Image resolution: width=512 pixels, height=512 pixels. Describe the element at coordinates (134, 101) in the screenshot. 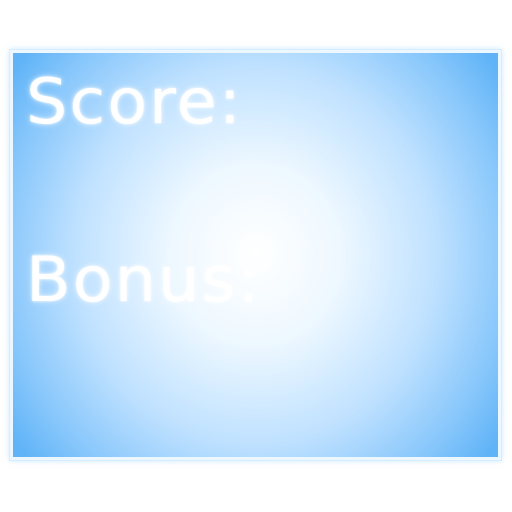

I see `score-label: Score:` at that location.